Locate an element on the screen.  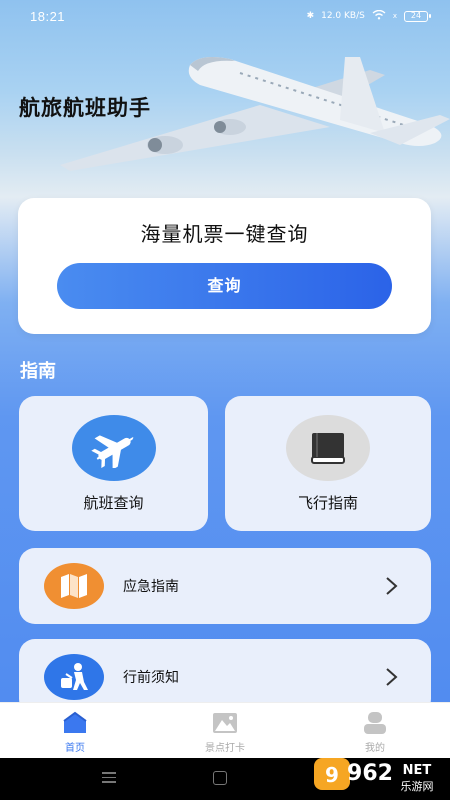
wifi-icon is located at coordinates (379, 16).